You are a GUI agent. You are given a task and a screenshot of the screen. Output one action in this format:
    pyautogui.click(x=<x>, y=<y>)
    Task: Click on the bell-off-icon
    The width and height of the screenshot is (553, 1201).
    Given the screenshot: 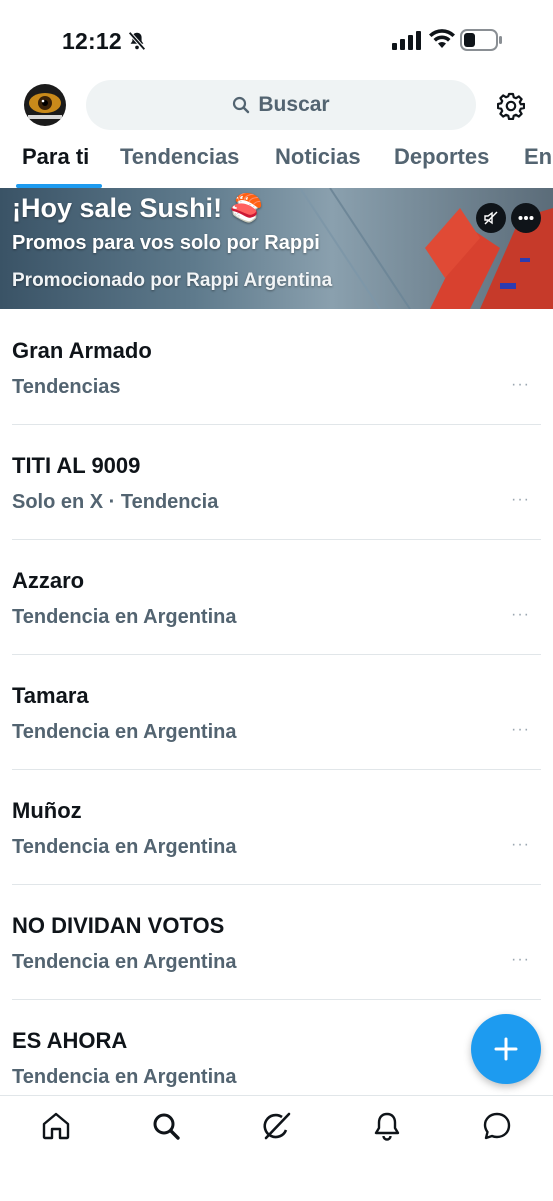 What is the action you would take?
    pyautogui.click(x=137, y=41)
    